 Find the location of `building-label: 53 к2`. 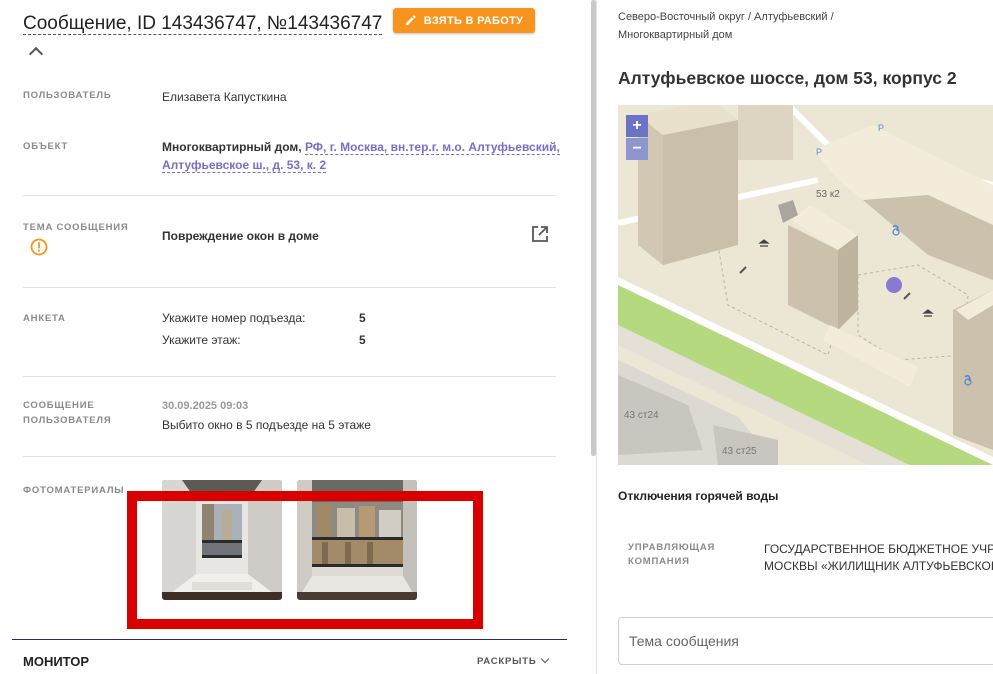

building-label: 53 к2 is located at coordinates (828, 194).